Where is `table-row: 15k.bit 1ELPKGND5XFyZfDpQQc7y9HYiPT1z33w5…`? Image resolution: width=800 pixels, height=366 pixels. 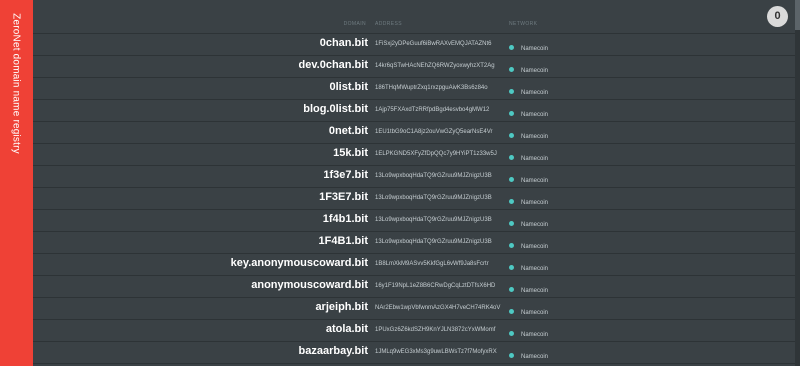 table-row: 15k.bit 1ELPKGND5XFyZfDpQQc7y9HYiPT1z33w5… is located at coordinates (416, 155).